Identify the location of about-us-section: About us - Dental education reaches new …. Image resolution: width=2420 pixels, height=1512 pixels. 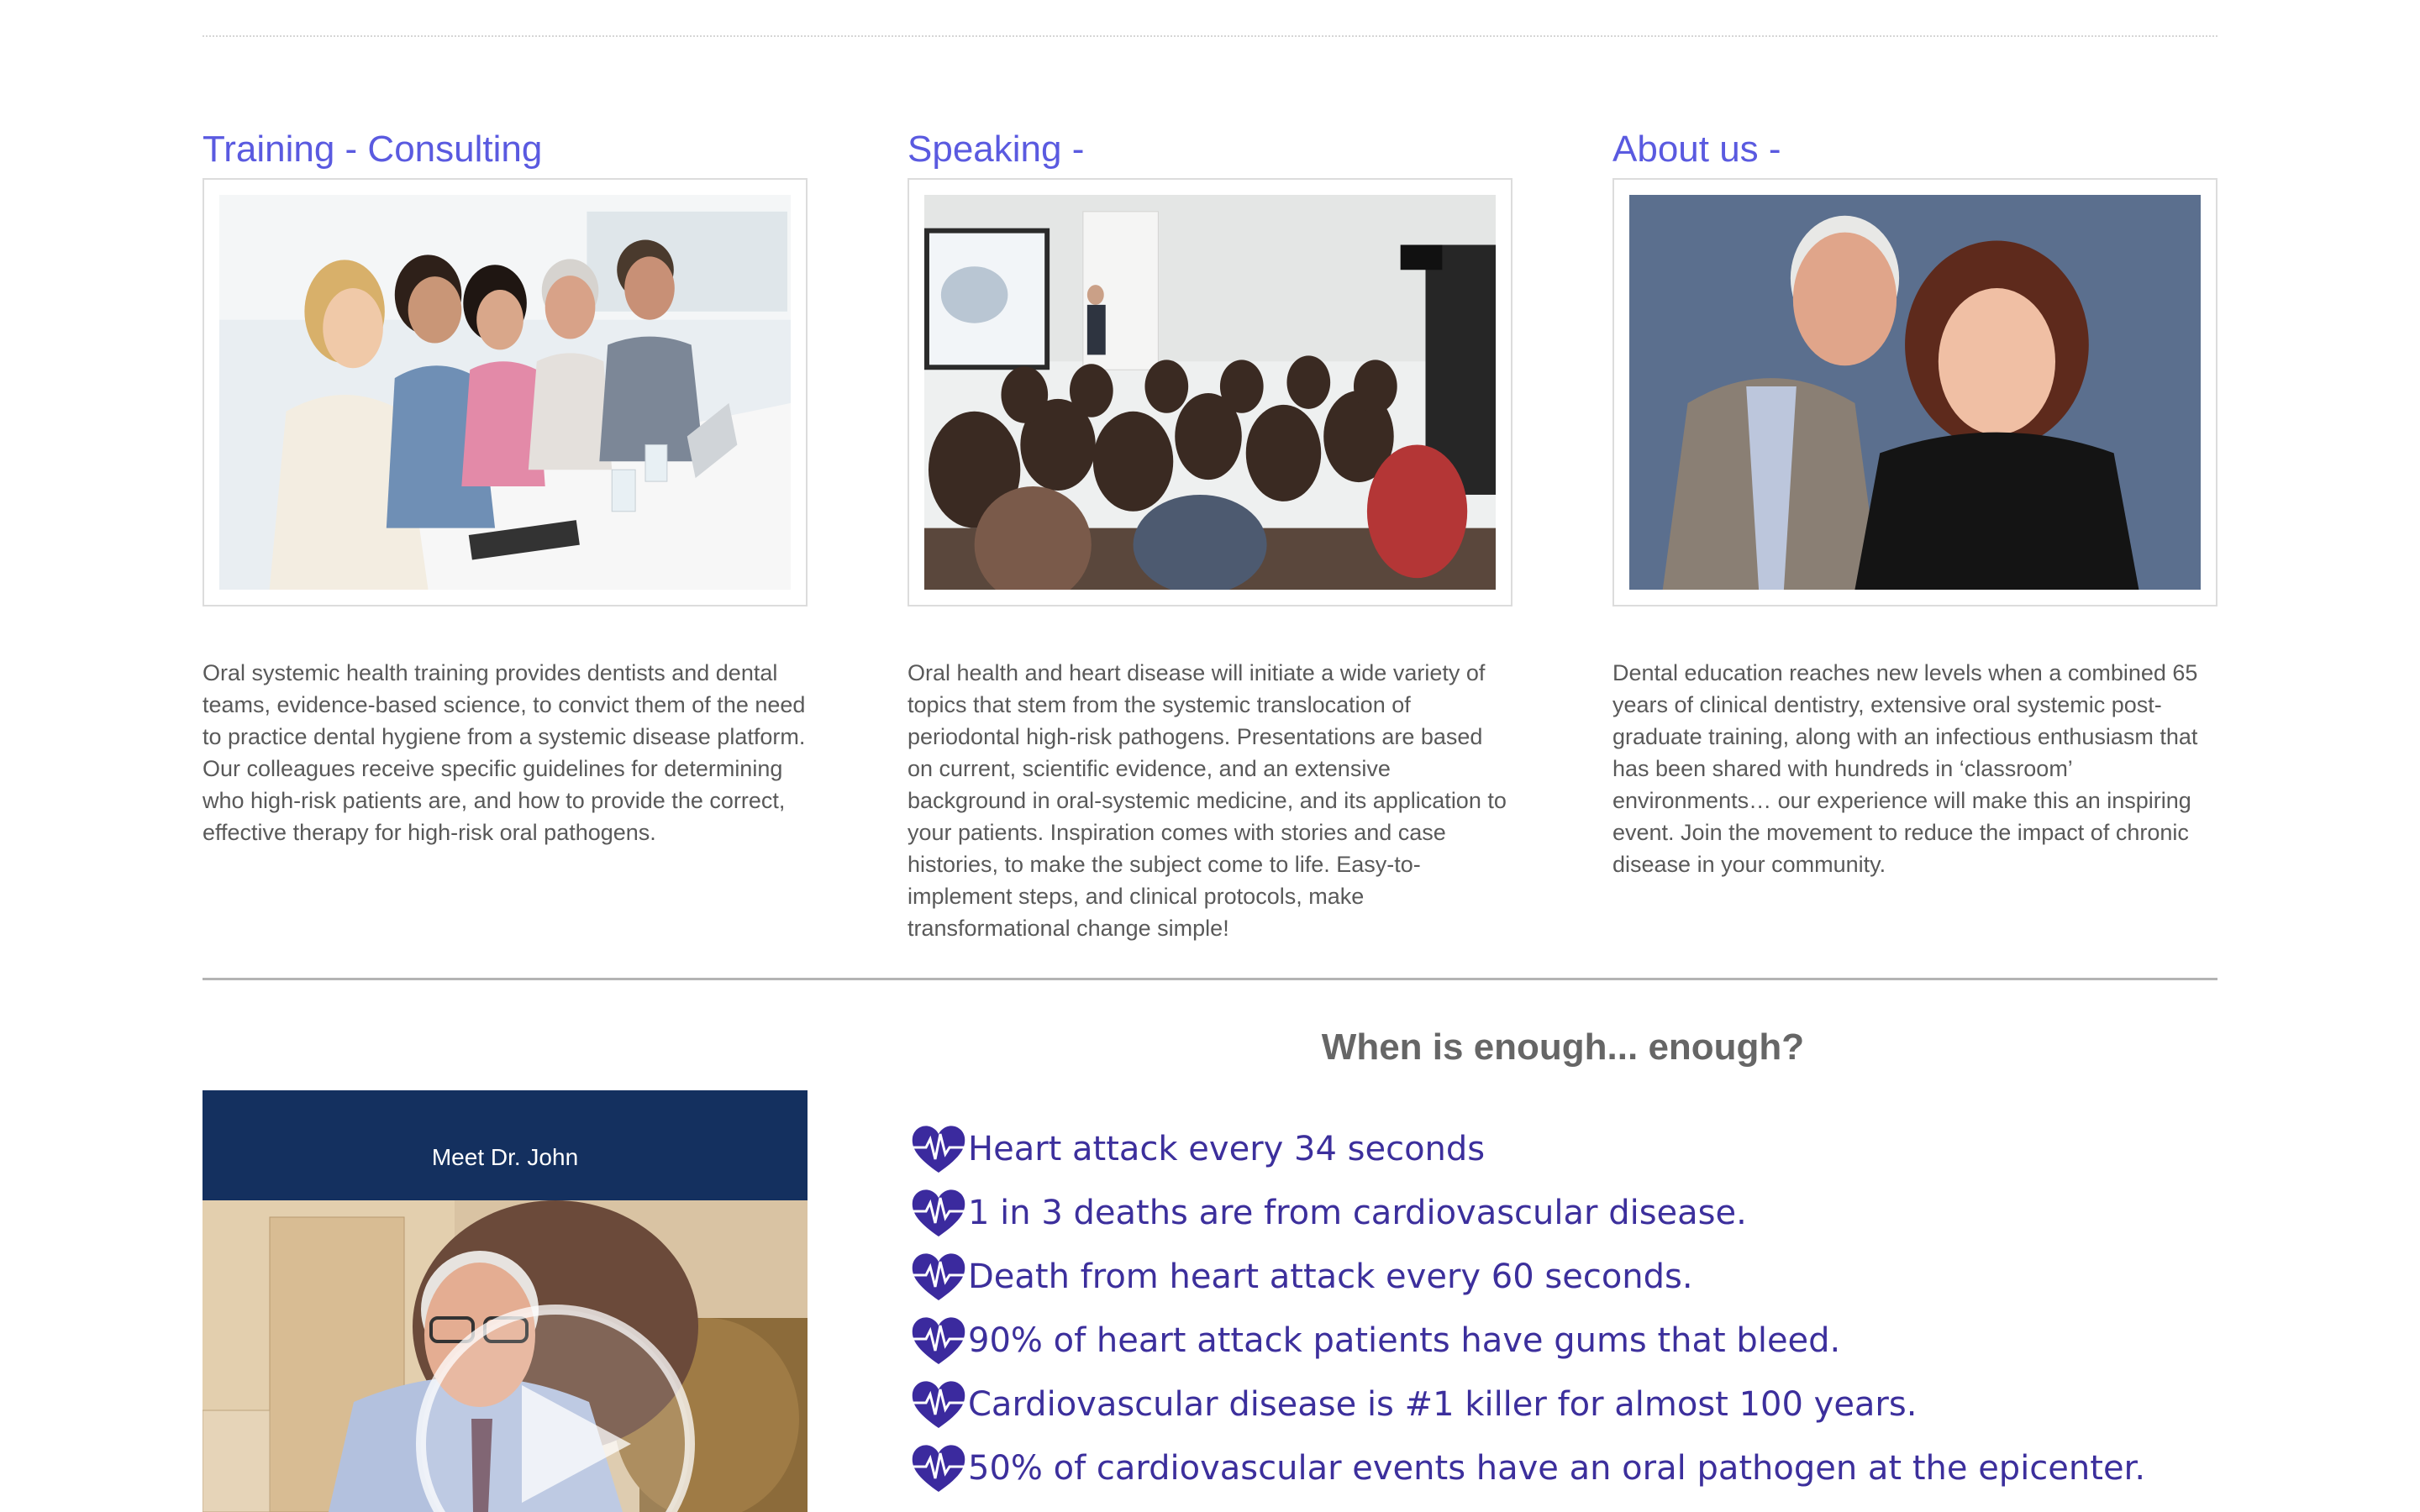
(1915, 503).